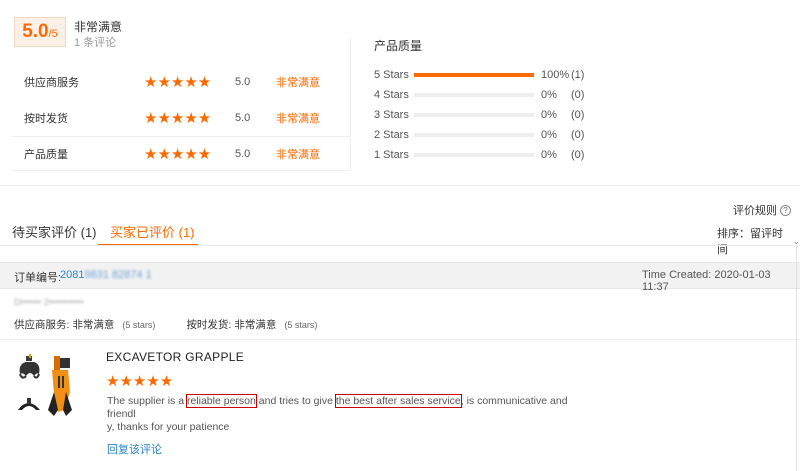 This screenshot has height=471, width=800. I want to click on review-star-rating-icon: ★★★★★, so click(140, 381).